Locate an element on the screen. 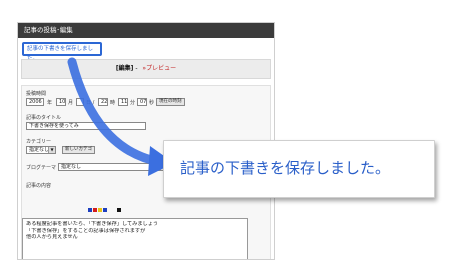 The width and height of the screenshot is (450, 280). zoom-callout: 記事の下書きを保存しました。 is located at coordinates (299, 169).